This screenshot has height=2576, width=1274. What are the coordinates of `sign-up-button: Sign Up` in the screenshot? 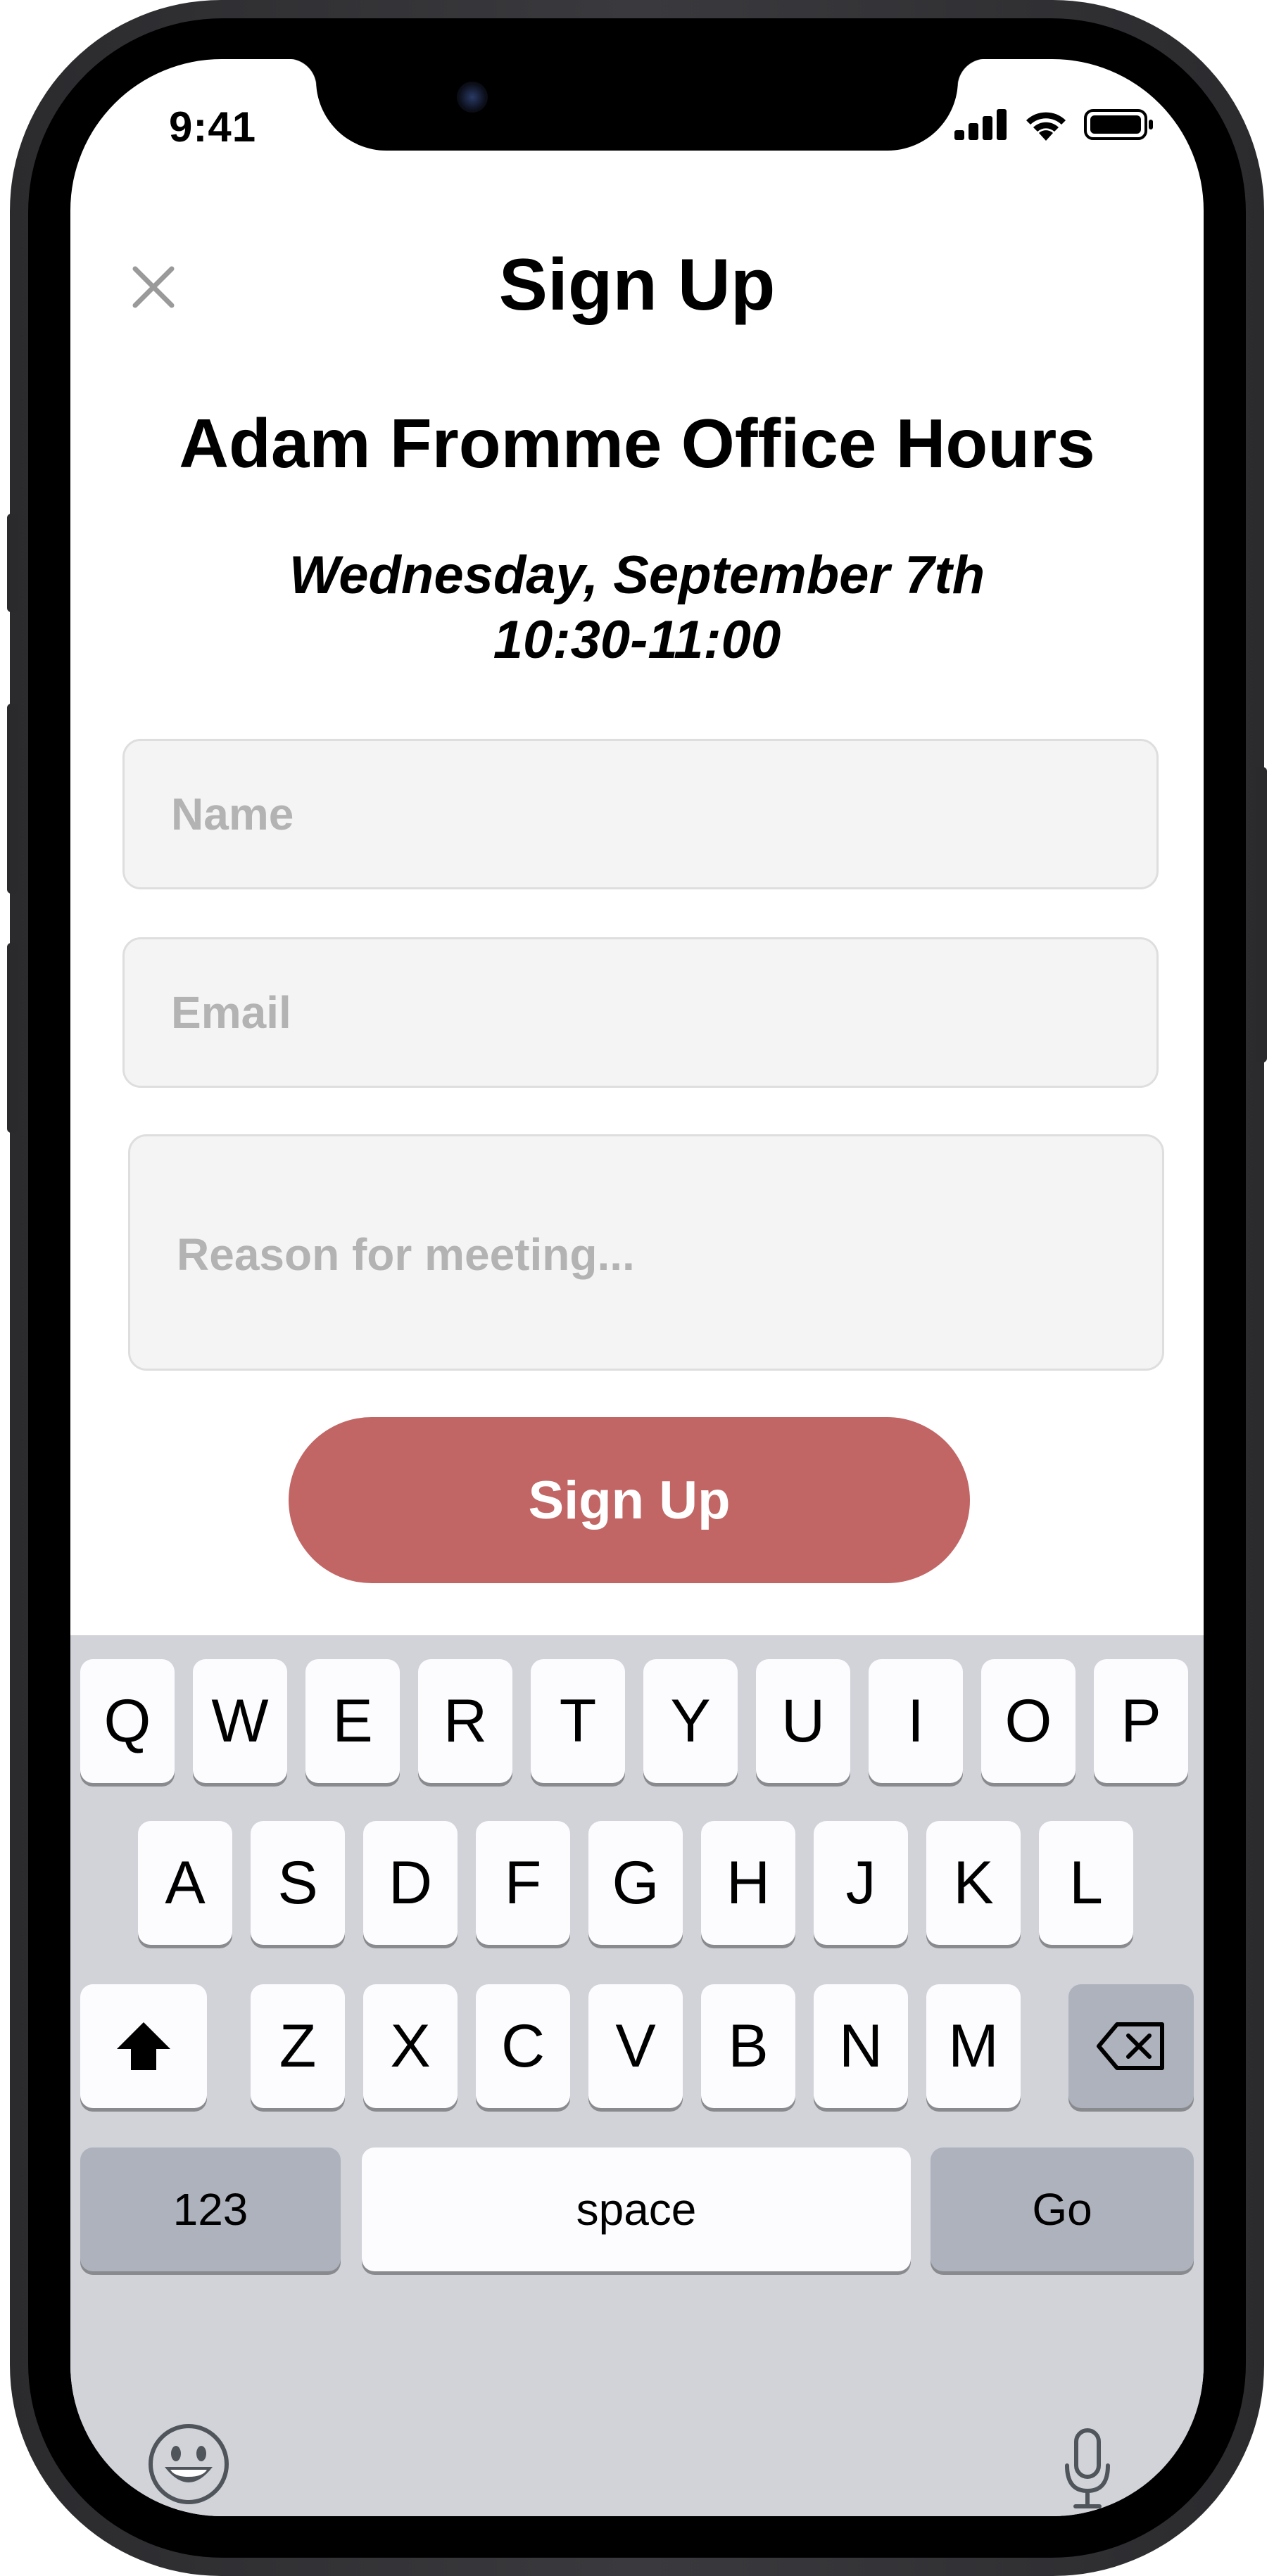 It's located at (630, 1500).